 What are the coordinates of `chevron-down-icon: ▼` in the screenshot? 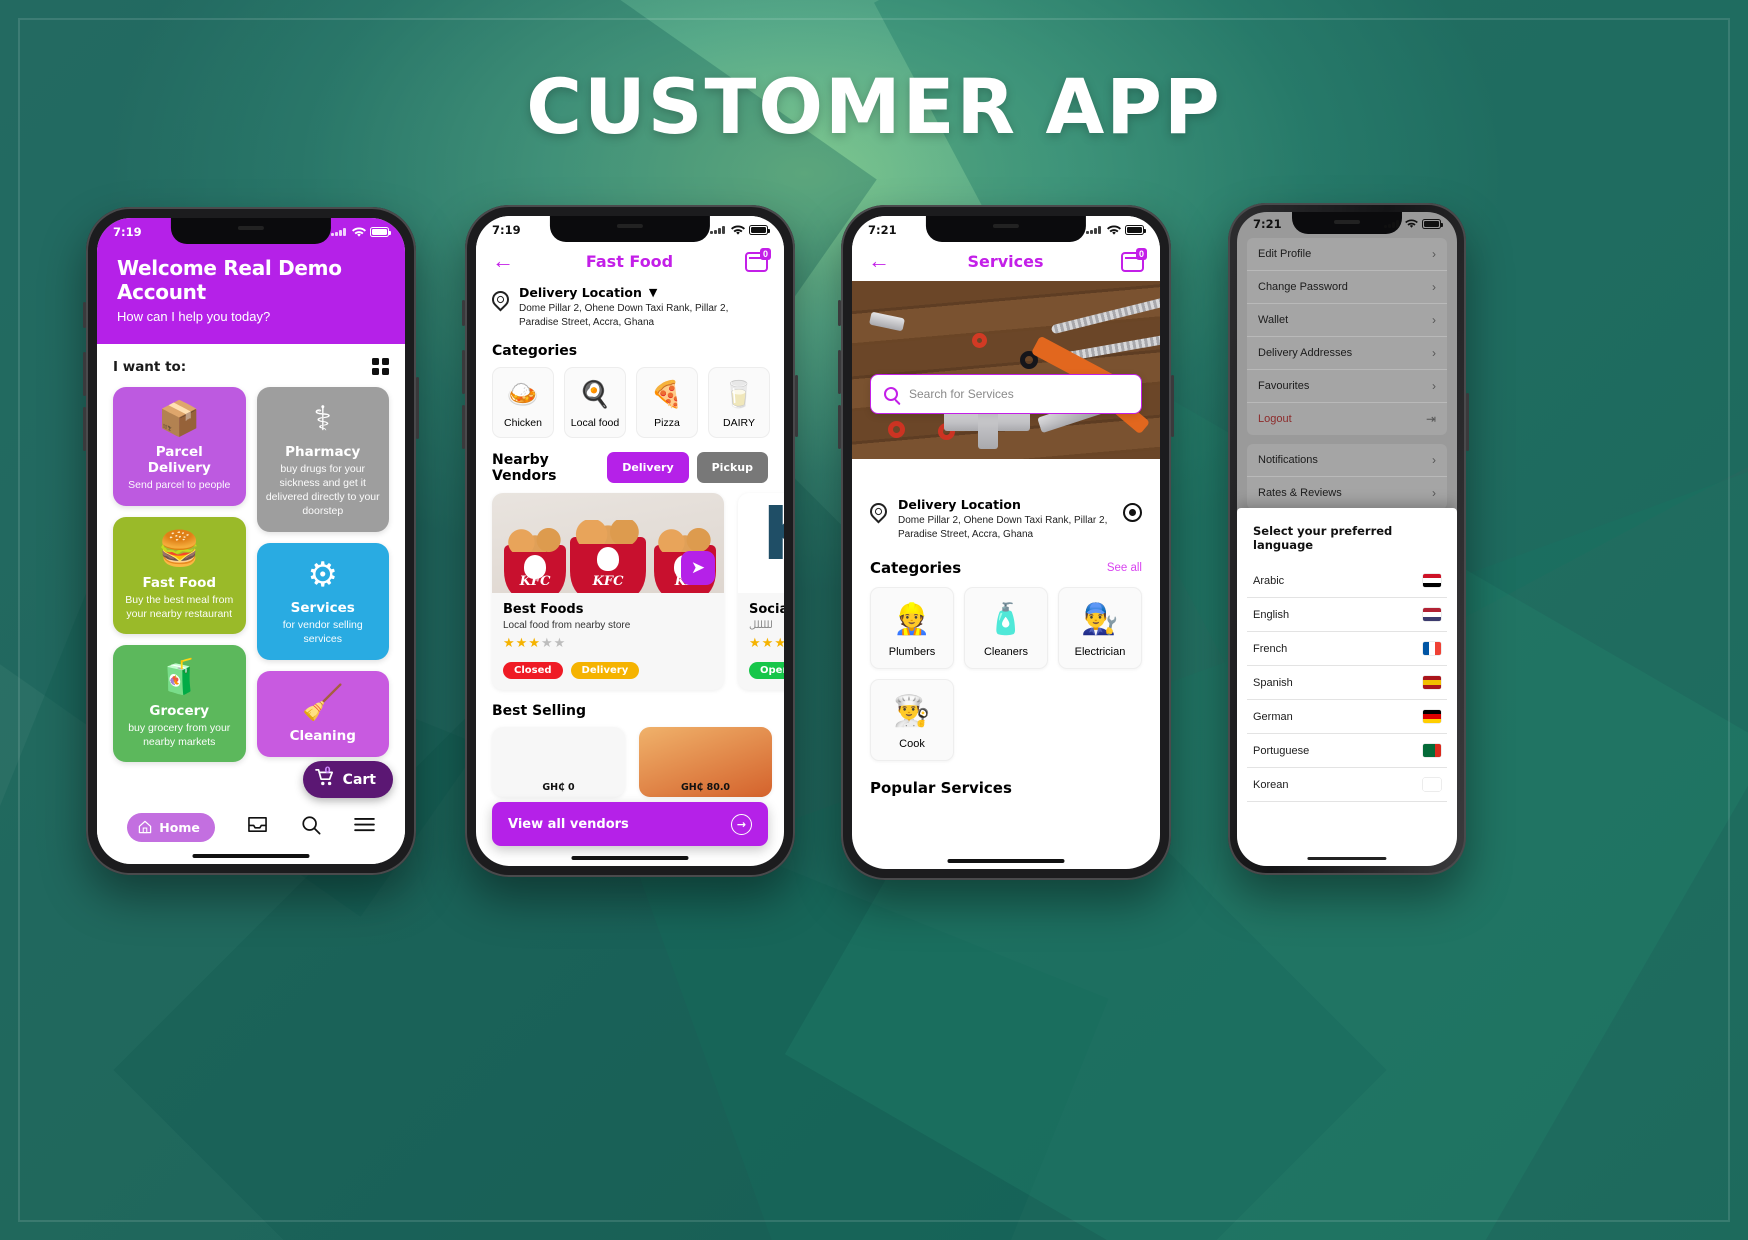 It's located at (653, 292).